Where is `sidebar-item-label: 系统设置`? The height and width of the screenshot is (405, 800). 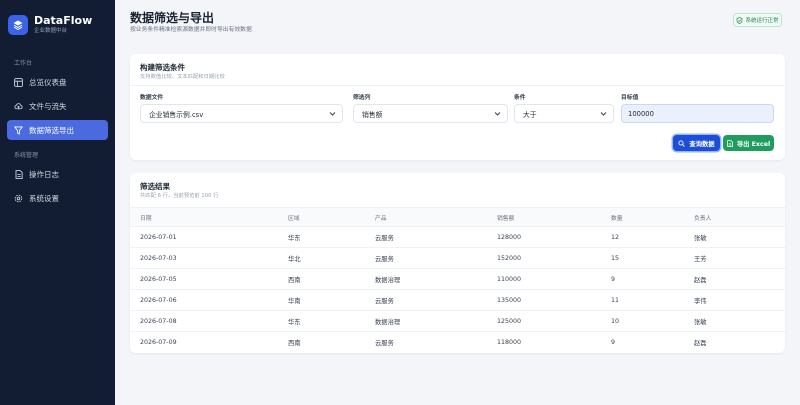 sidebar-item-label: 系统设置 is located at coordinates (44, 198).